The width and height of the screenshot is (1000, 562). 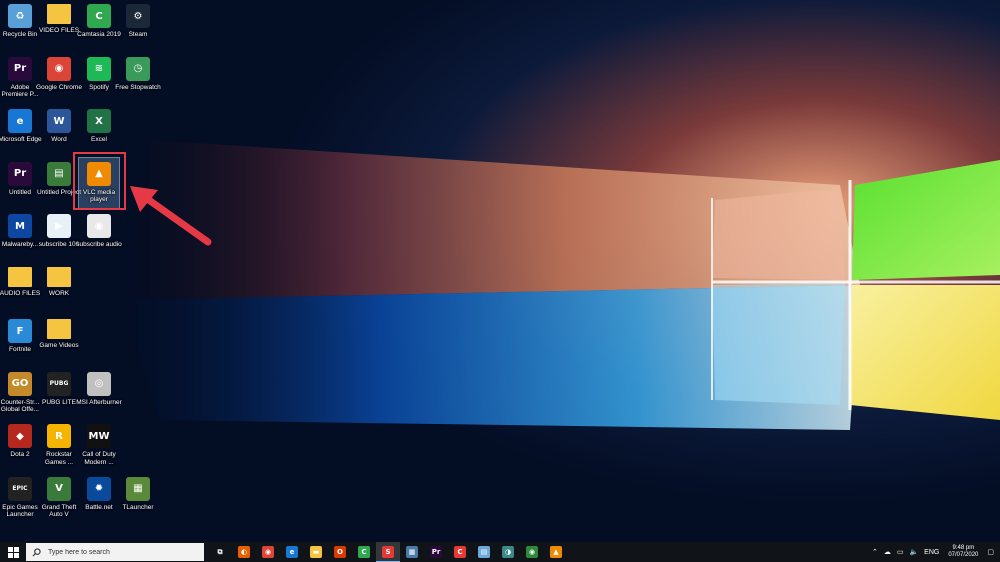 I want to click on task-view-icon: ⧉, so click(x=220, y=552).